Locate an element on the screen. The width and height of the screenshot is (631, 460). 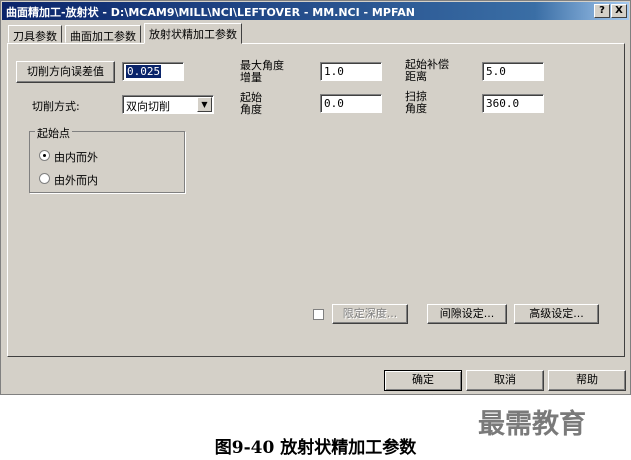
cut-method-select: 双向切削 ▼ is located at coordinates (168, 104).